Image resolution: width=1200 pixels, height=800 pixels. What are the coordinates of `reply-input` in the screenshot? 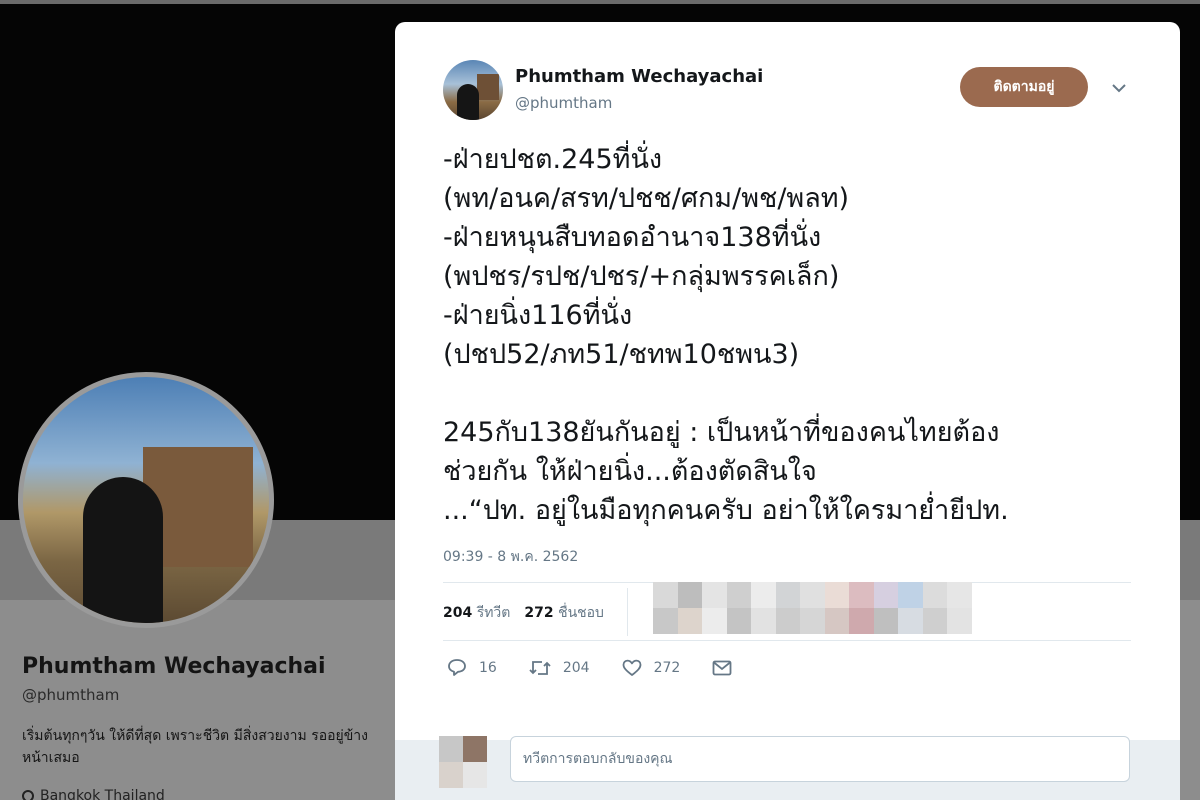 It's located at (820, 759).